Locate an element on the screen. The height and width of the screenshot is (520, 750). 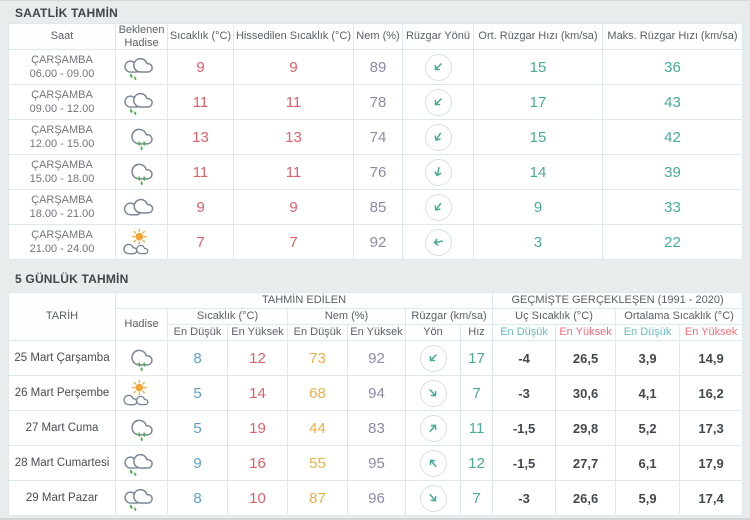
temperature-cell: 13 is located at coordinates (200, 137).